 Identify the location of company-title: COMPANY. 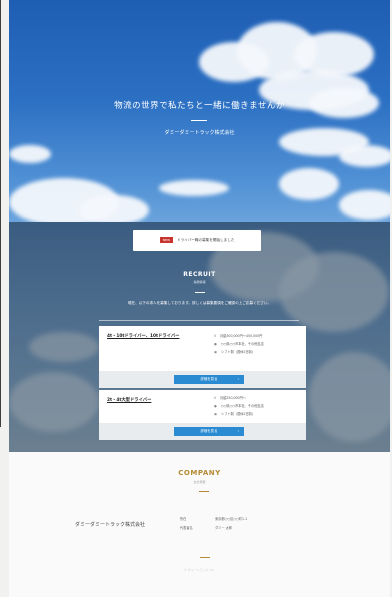
(199, 473).